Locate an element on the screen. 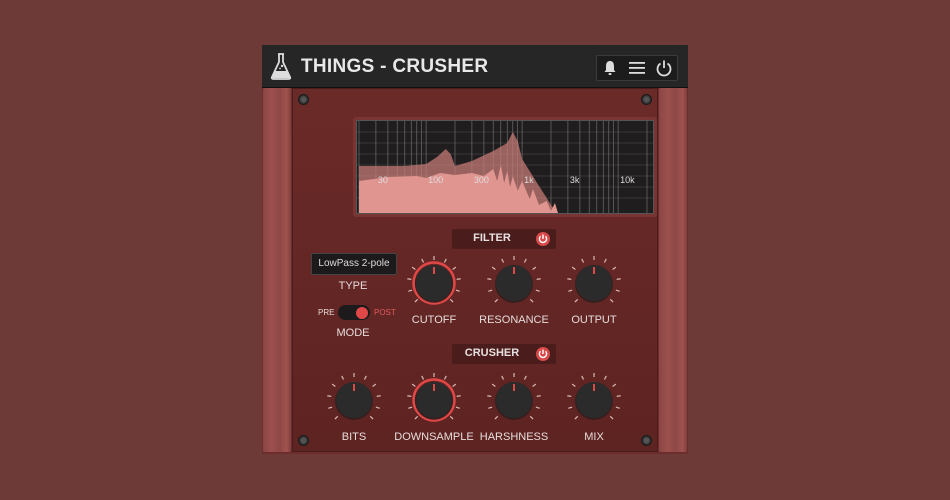  filter-power-toggle is located at coordinates (543, 239).